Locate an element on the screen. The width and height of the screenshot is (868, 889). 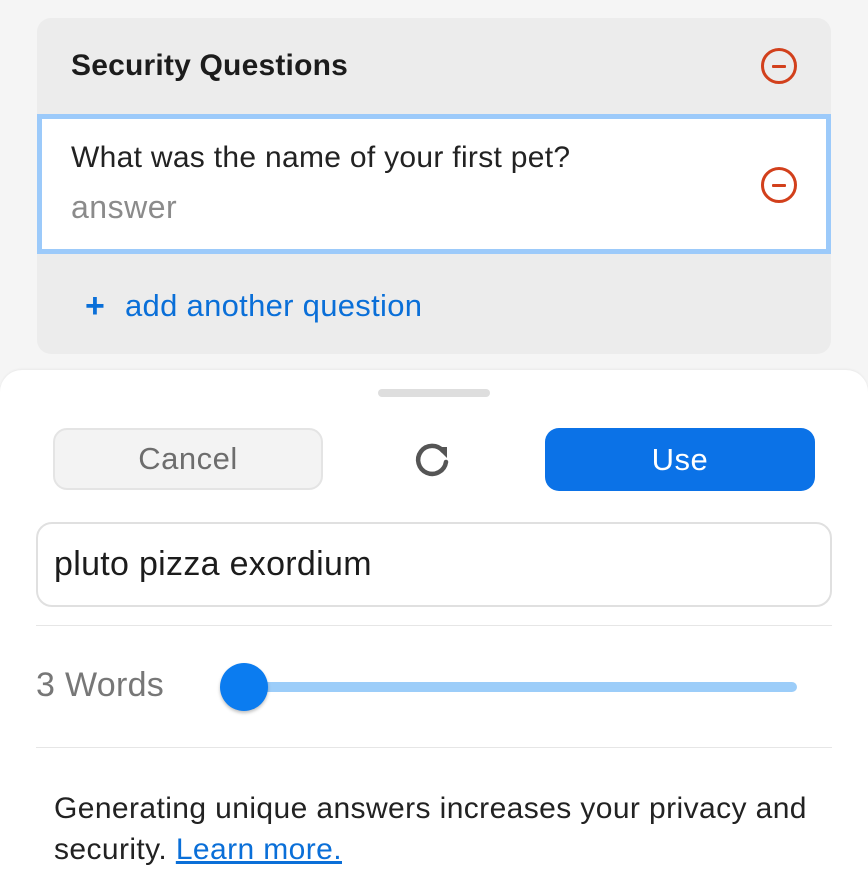
cancel-button: Cancel is located at coordinates (188, 459).